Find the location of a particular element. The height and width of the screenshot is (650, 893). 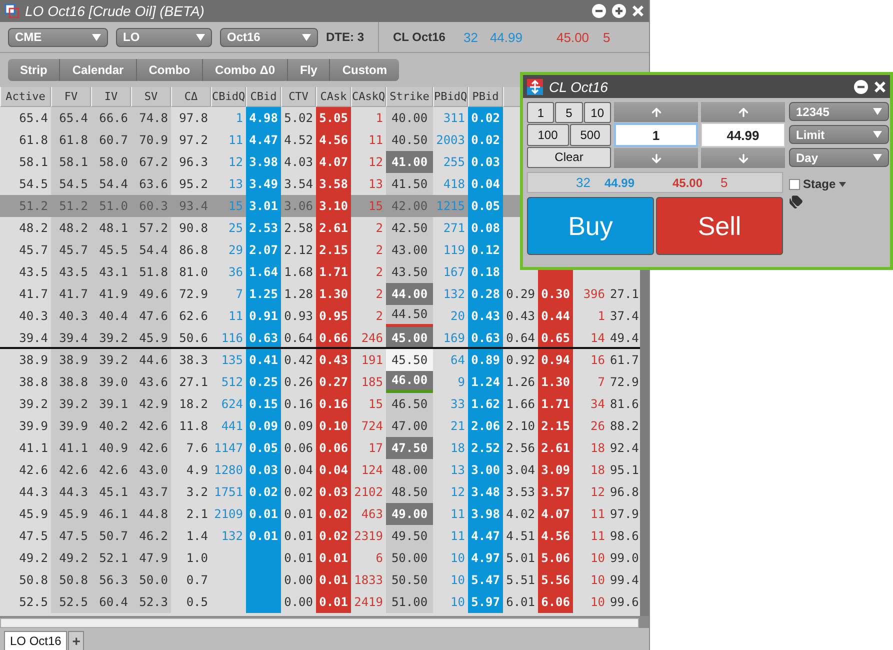

quantity-preset-button: 10 is located at coordinates (597, 113).